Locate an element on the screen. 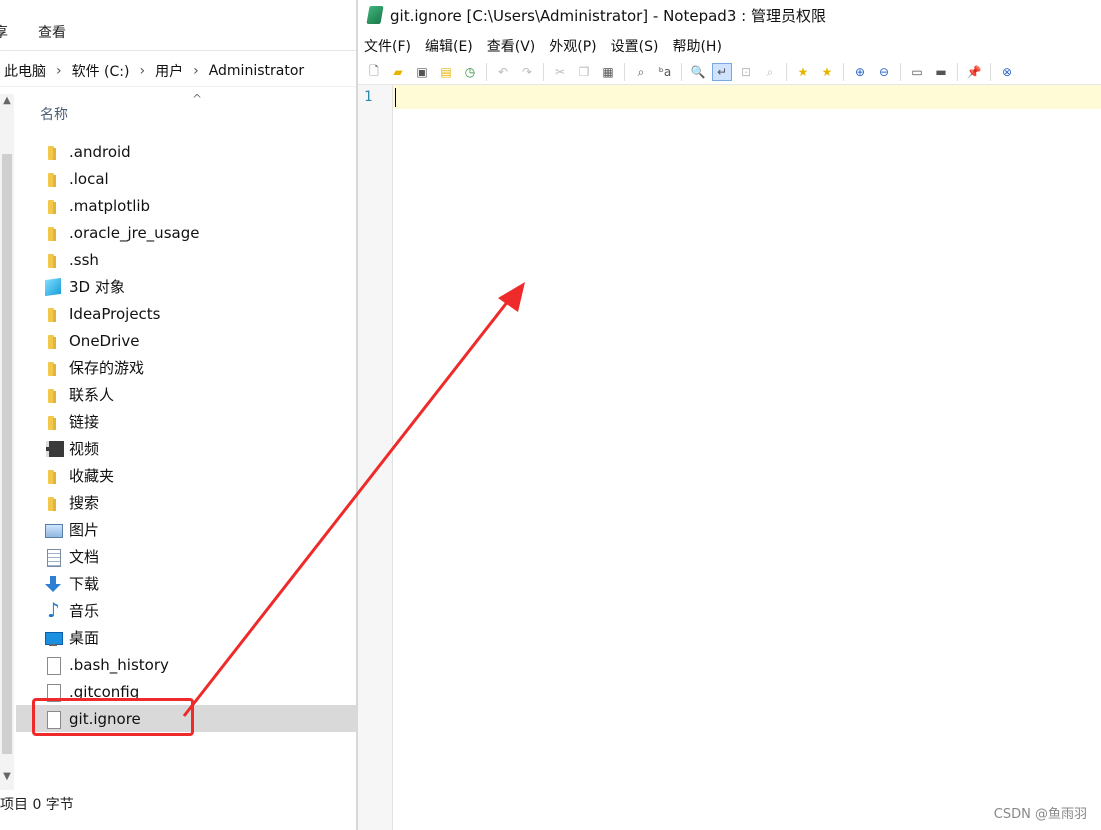  breadcrumb-this-pc: 此电脑 is located at coordinates (25, 71).